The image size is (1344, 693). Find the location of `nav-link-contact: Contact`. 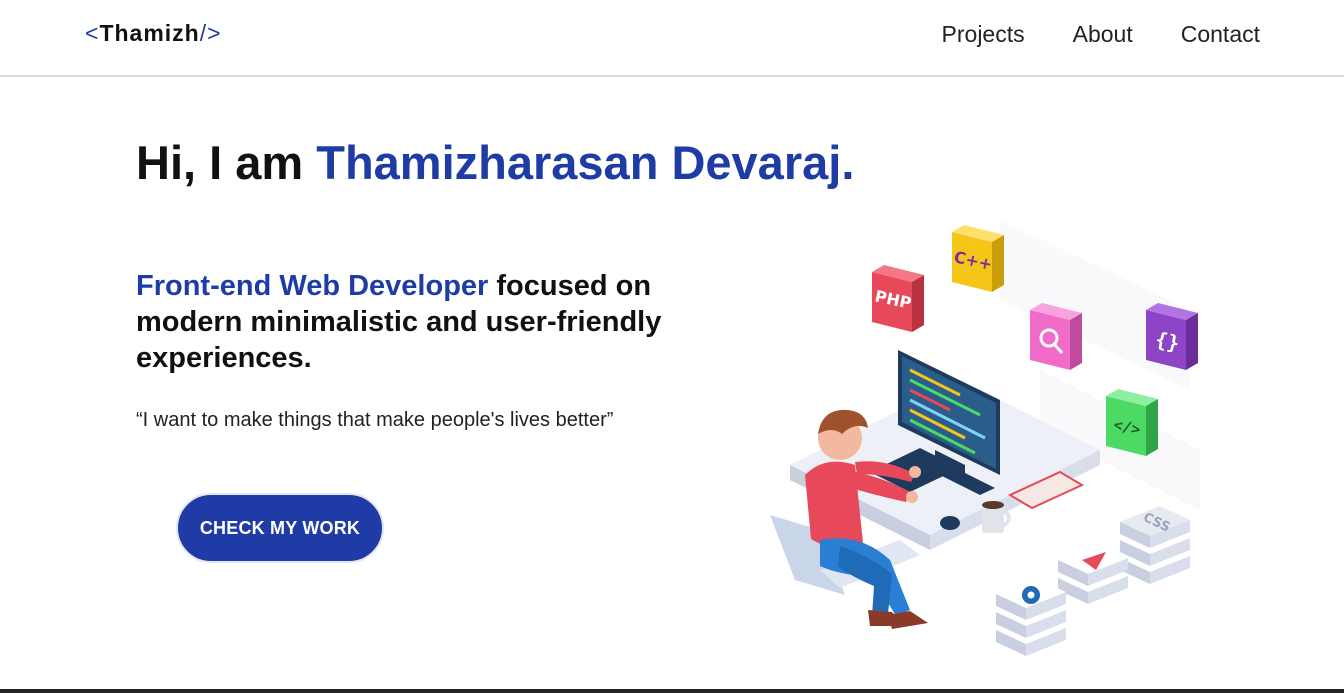

nav-link-contact: Contact is located at coordinates (1220, 34).